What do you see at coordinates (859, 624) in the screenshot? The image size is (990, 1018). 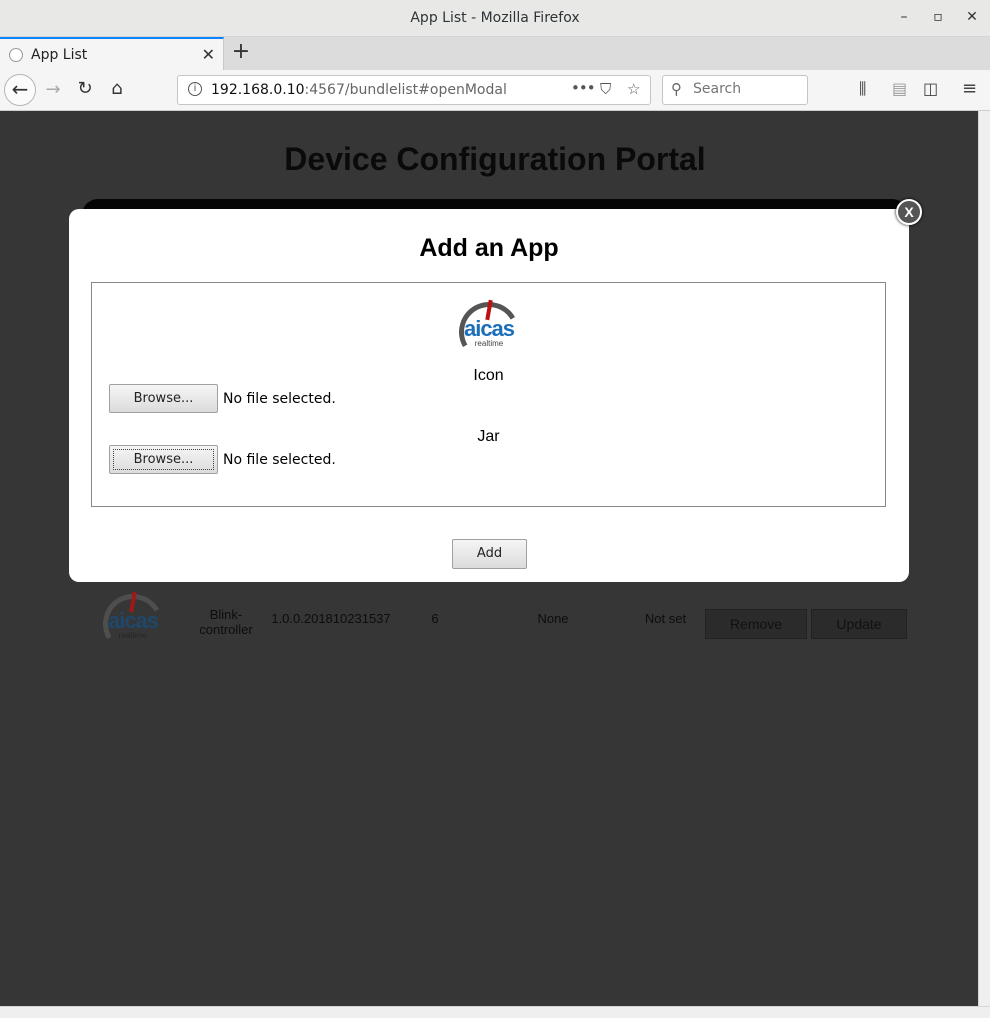 I see `update-button: Update` at bounding box center [859, 624].